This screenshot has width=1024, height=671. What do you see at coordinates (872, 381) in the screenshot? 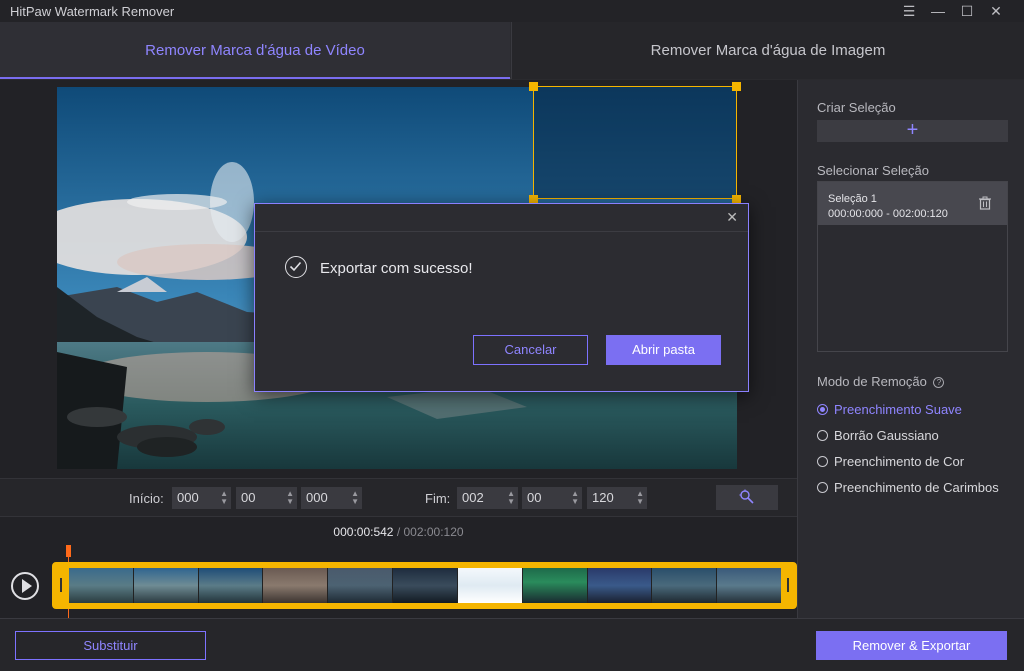
I see `removal-mode-label: Modo de Remoção` at bounding box center [872, 381].